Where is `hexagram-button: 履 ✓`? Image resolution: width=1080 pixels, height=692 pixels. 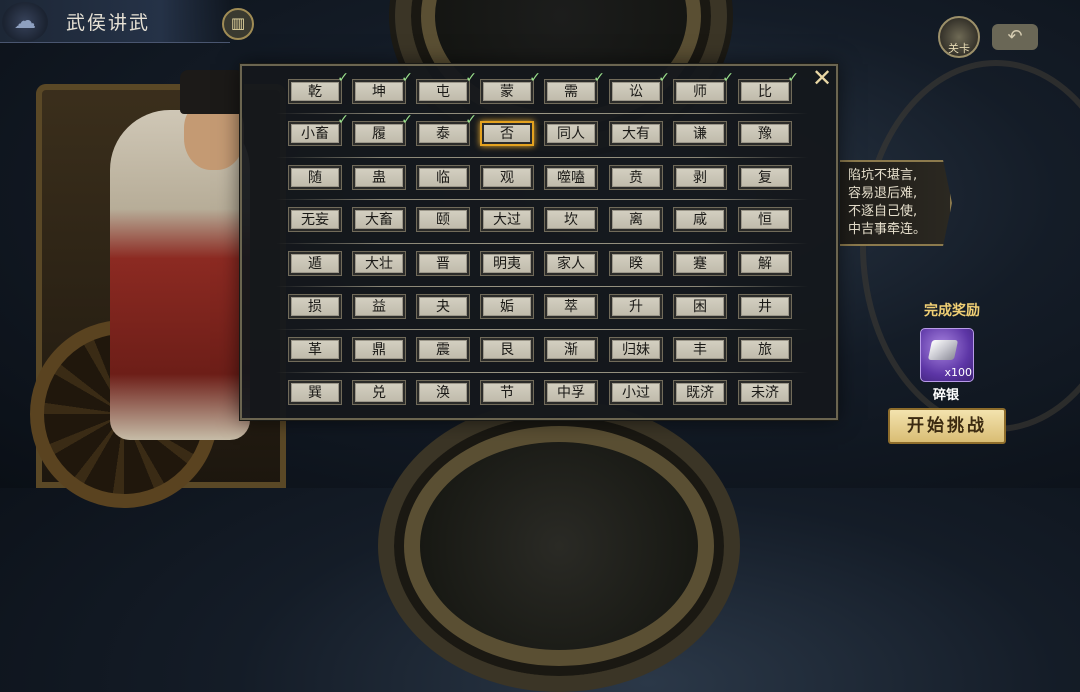 hexagram-button: 履 ✓ is located at coordinates (382, 129).